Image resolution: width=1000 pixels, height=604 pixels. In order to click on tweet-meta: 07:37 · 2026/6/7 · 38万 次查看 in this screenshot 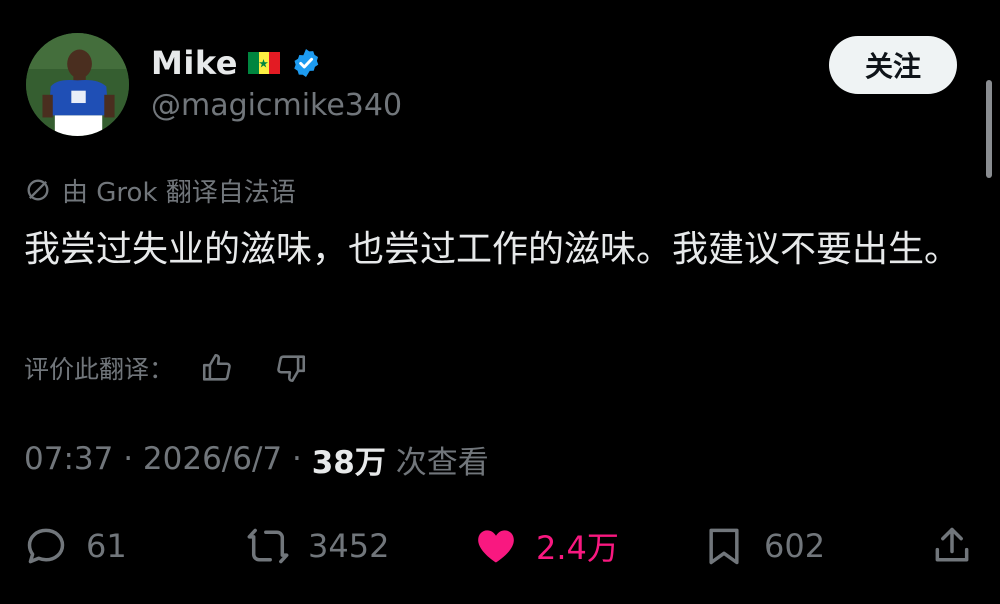, I will do `click(256, 459)`.